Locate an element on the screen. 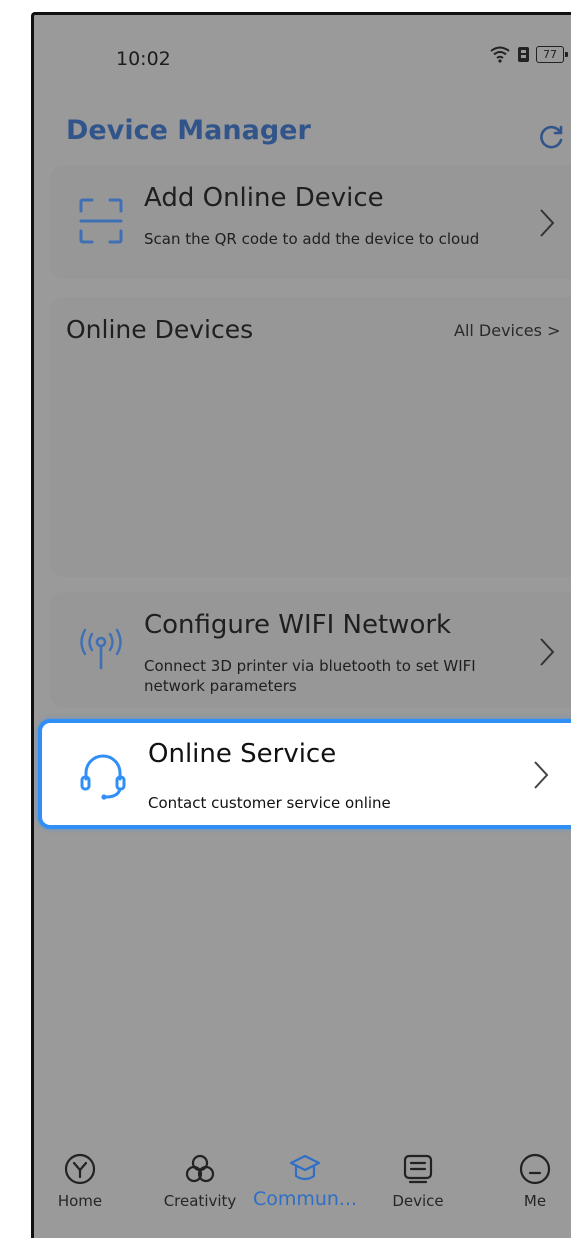 The height and width of the screenshot is (1238, 571). community-icon is located at coordinates (305, 1167).